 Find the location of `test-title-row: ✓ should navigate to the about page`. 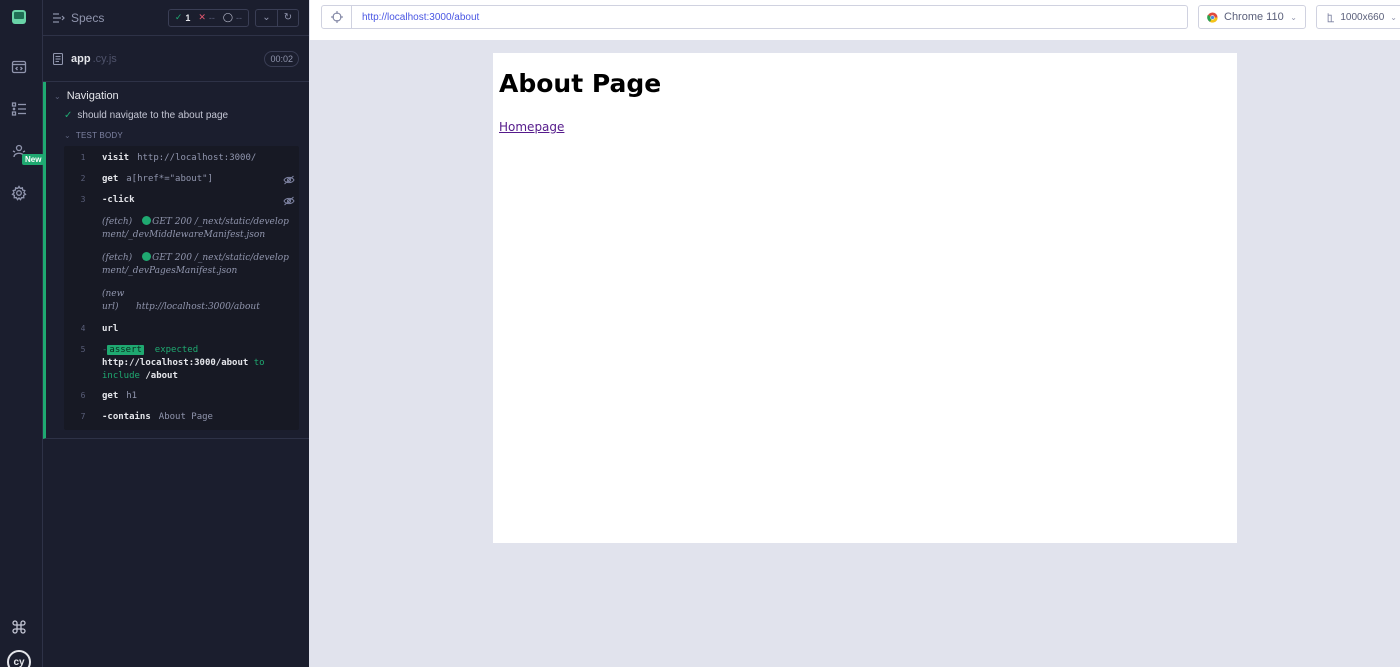

test-title-row: ✓ should navigate to the about page is located at coordinates (177, 115).